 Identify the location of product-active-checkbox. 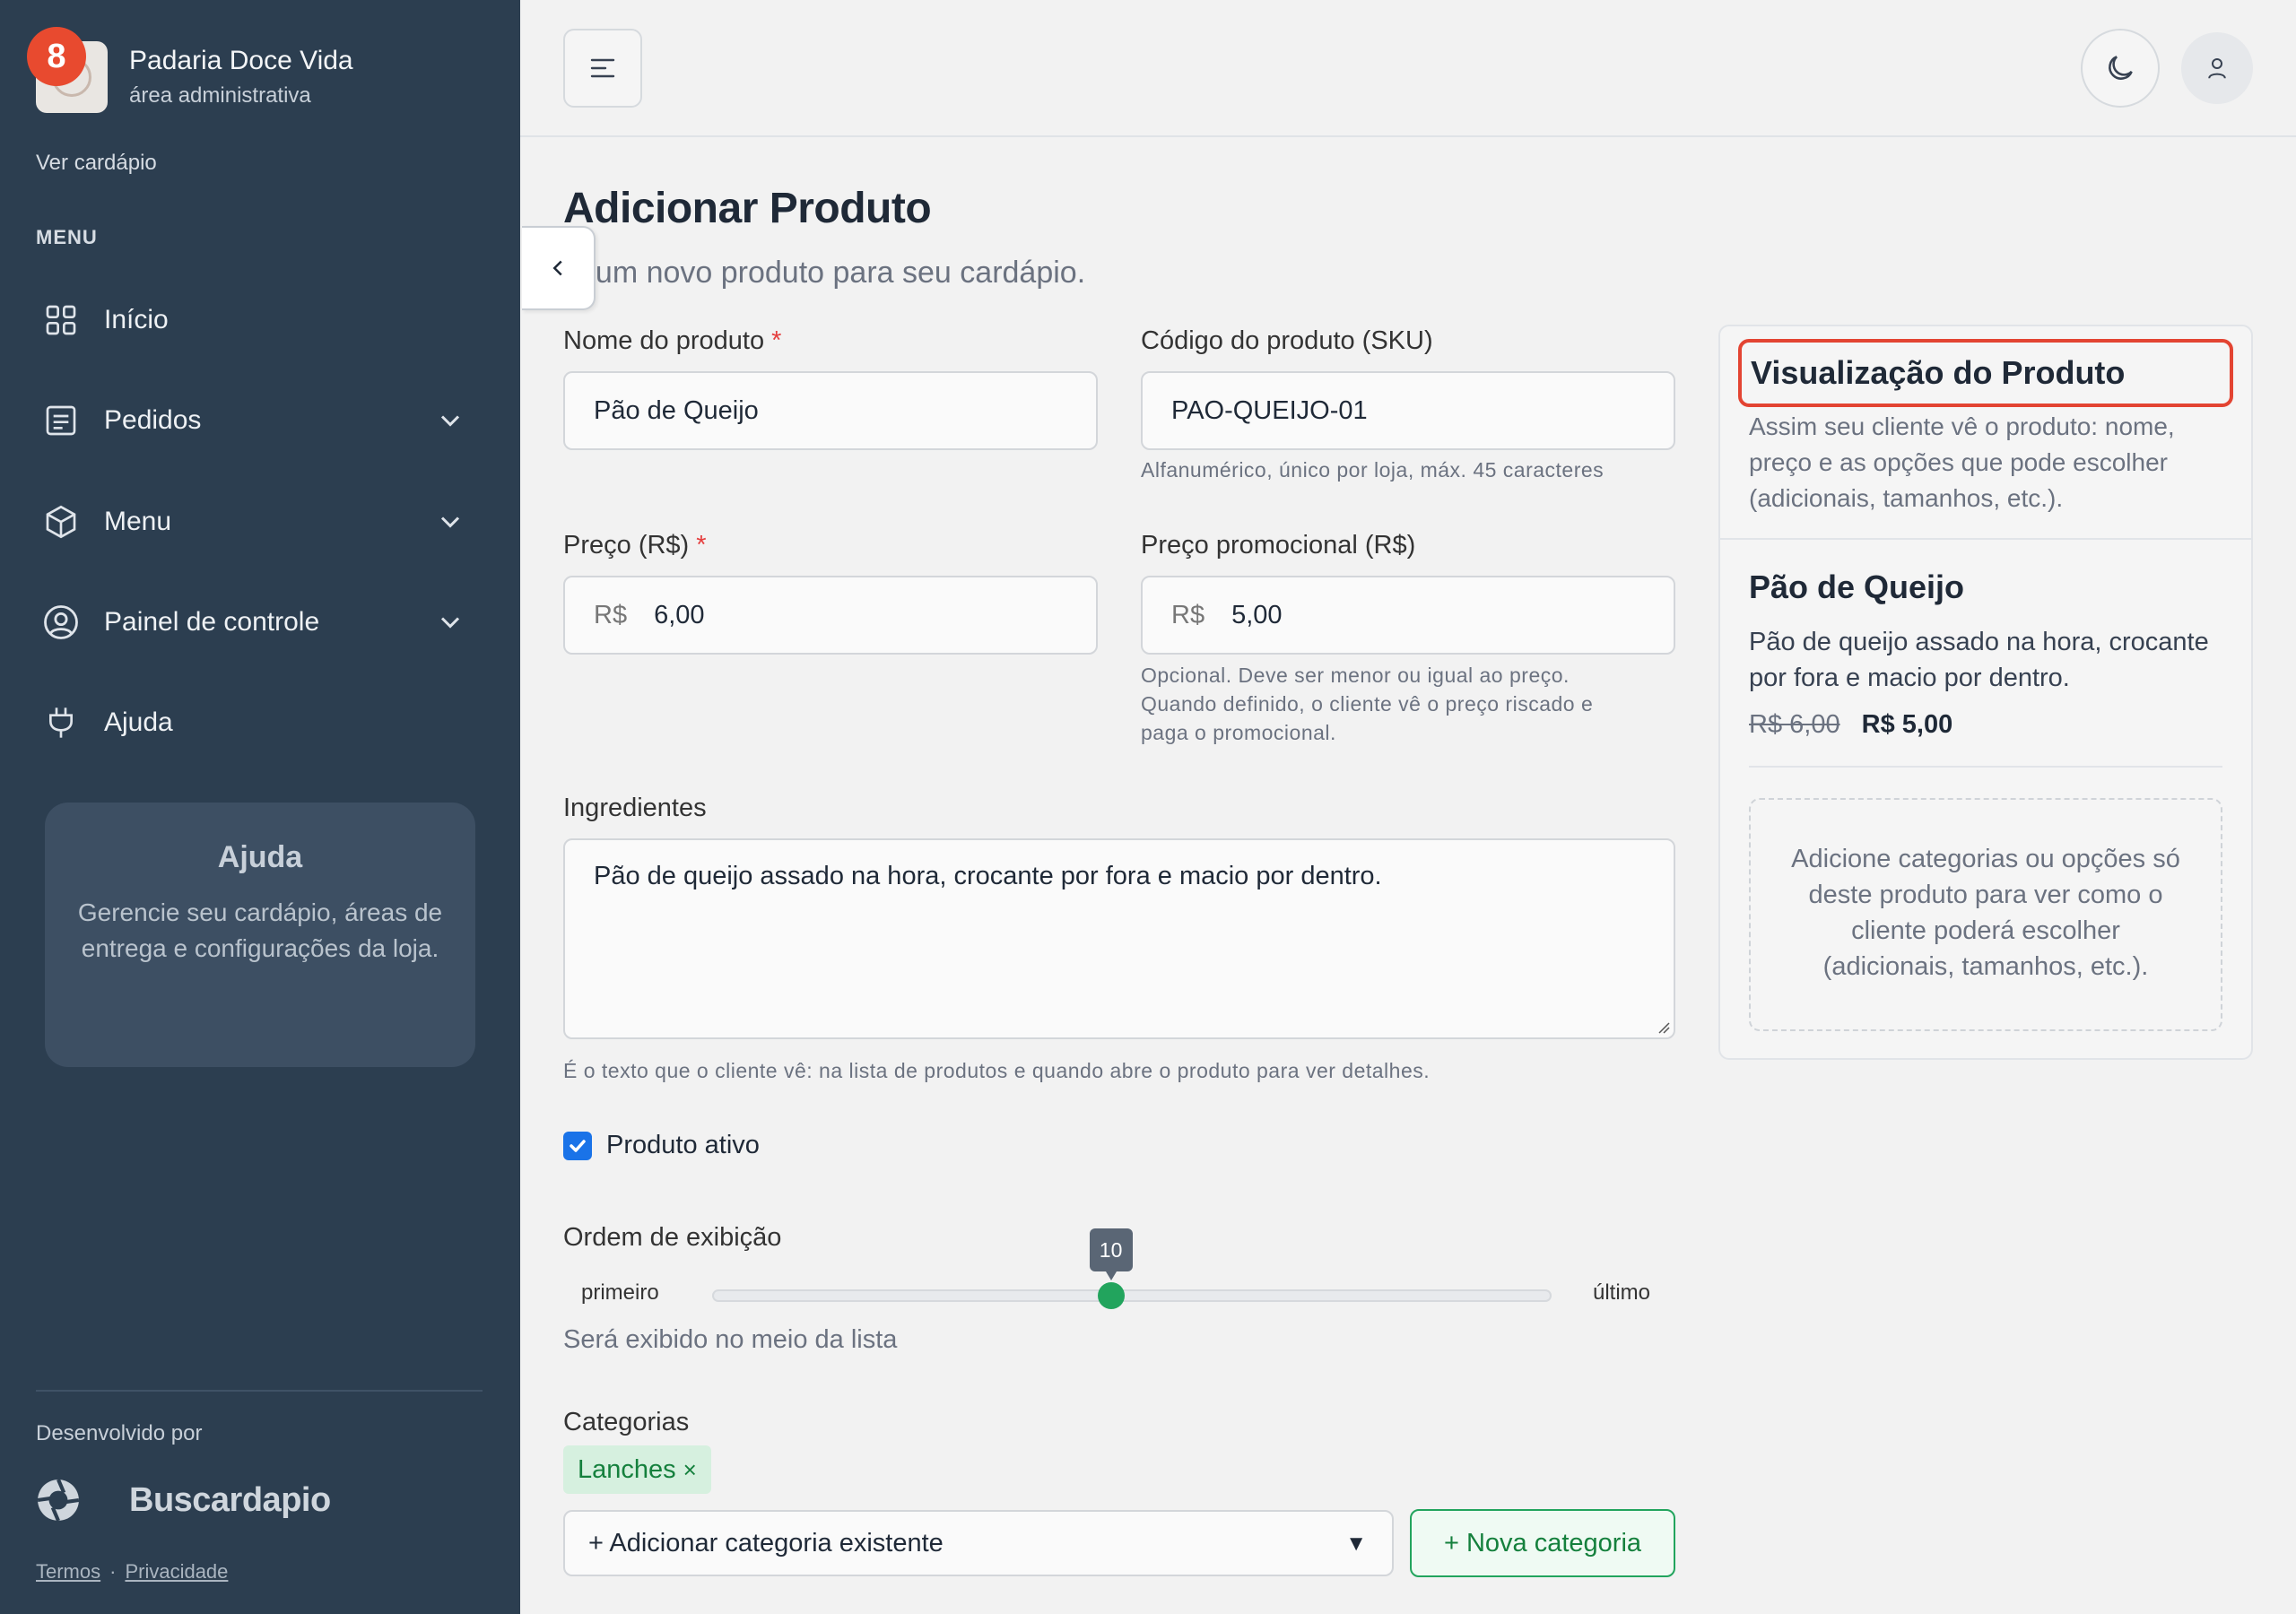
(577, 1146).